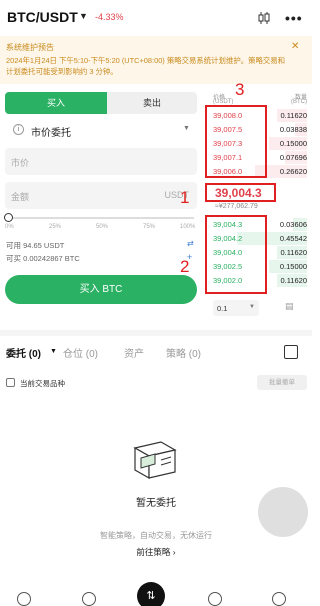  Describe the element at coordinates (8, 217) in the screenshot. I see `amount-slider-handle` at that location.